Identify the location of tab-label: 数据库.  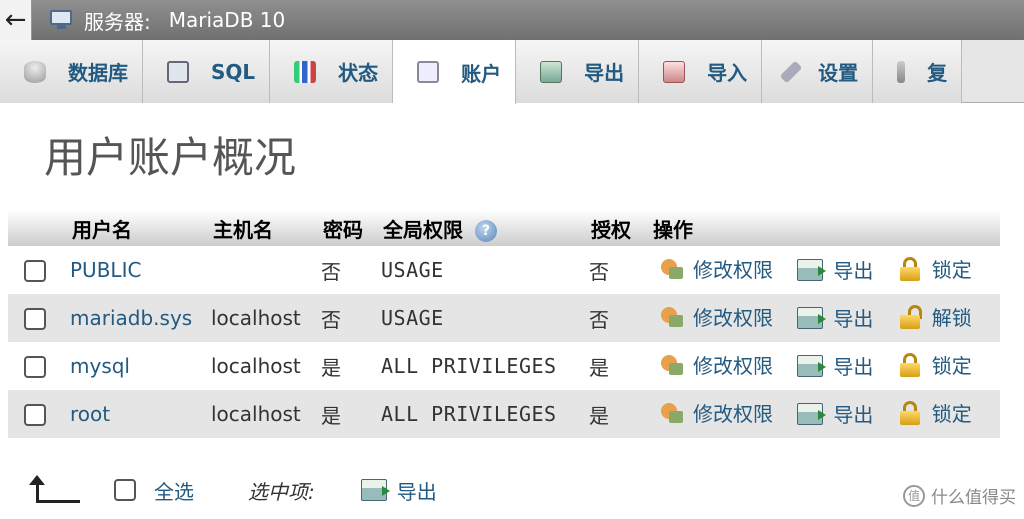
(98, 73).